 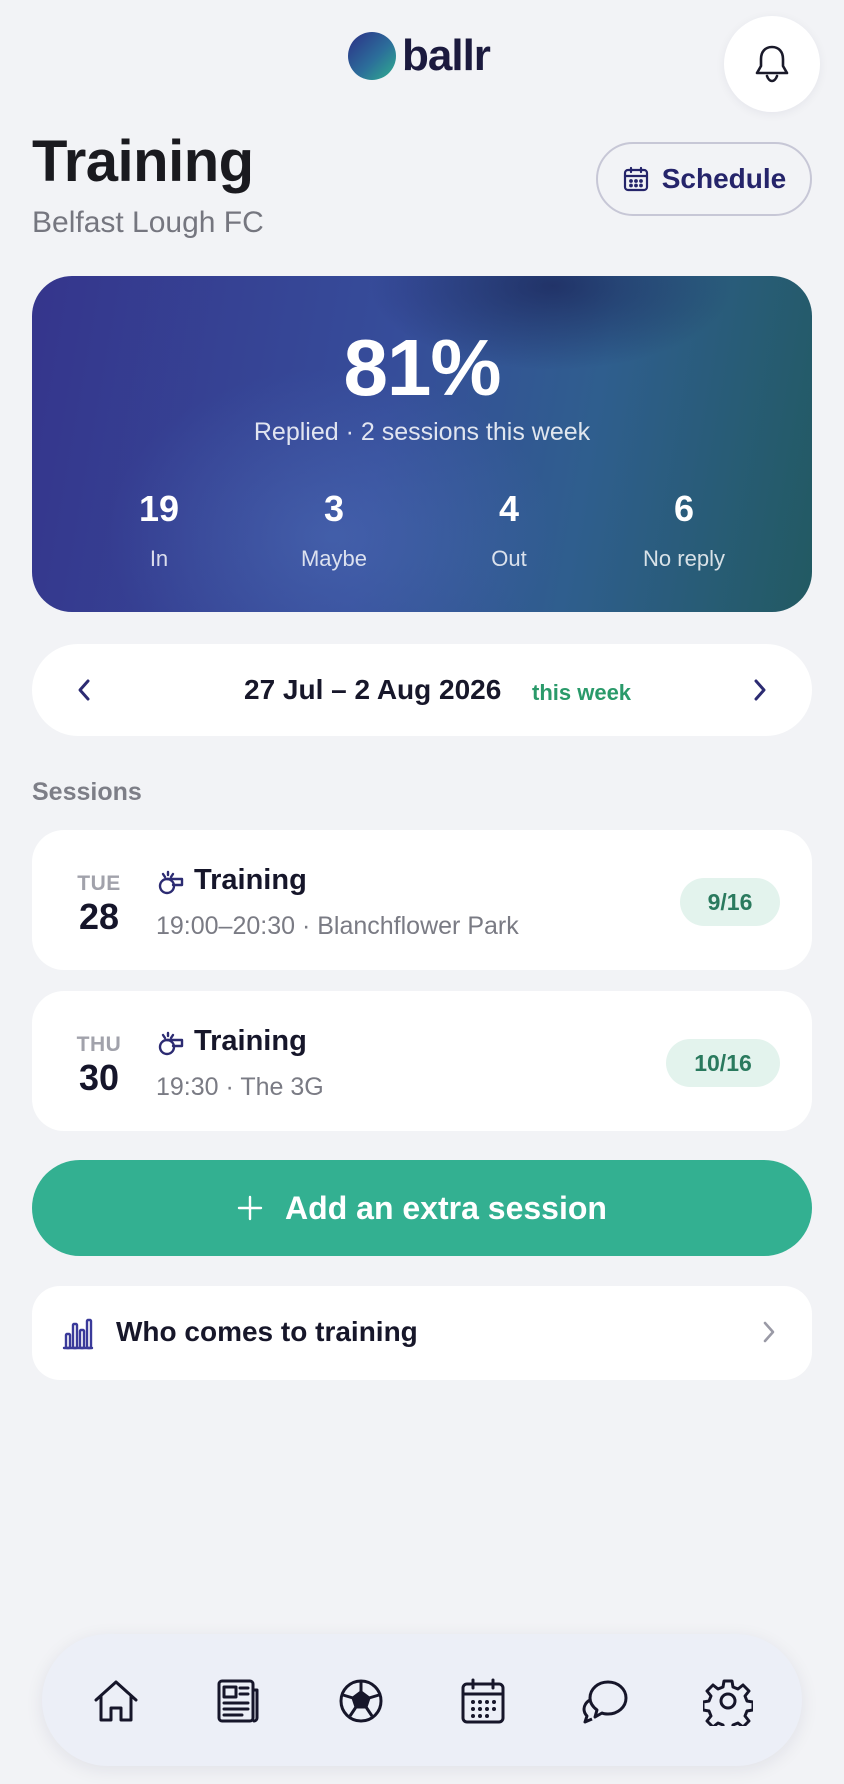 I want to click on stat-no-reply: 6 No reply, so click(x=684, y=530).